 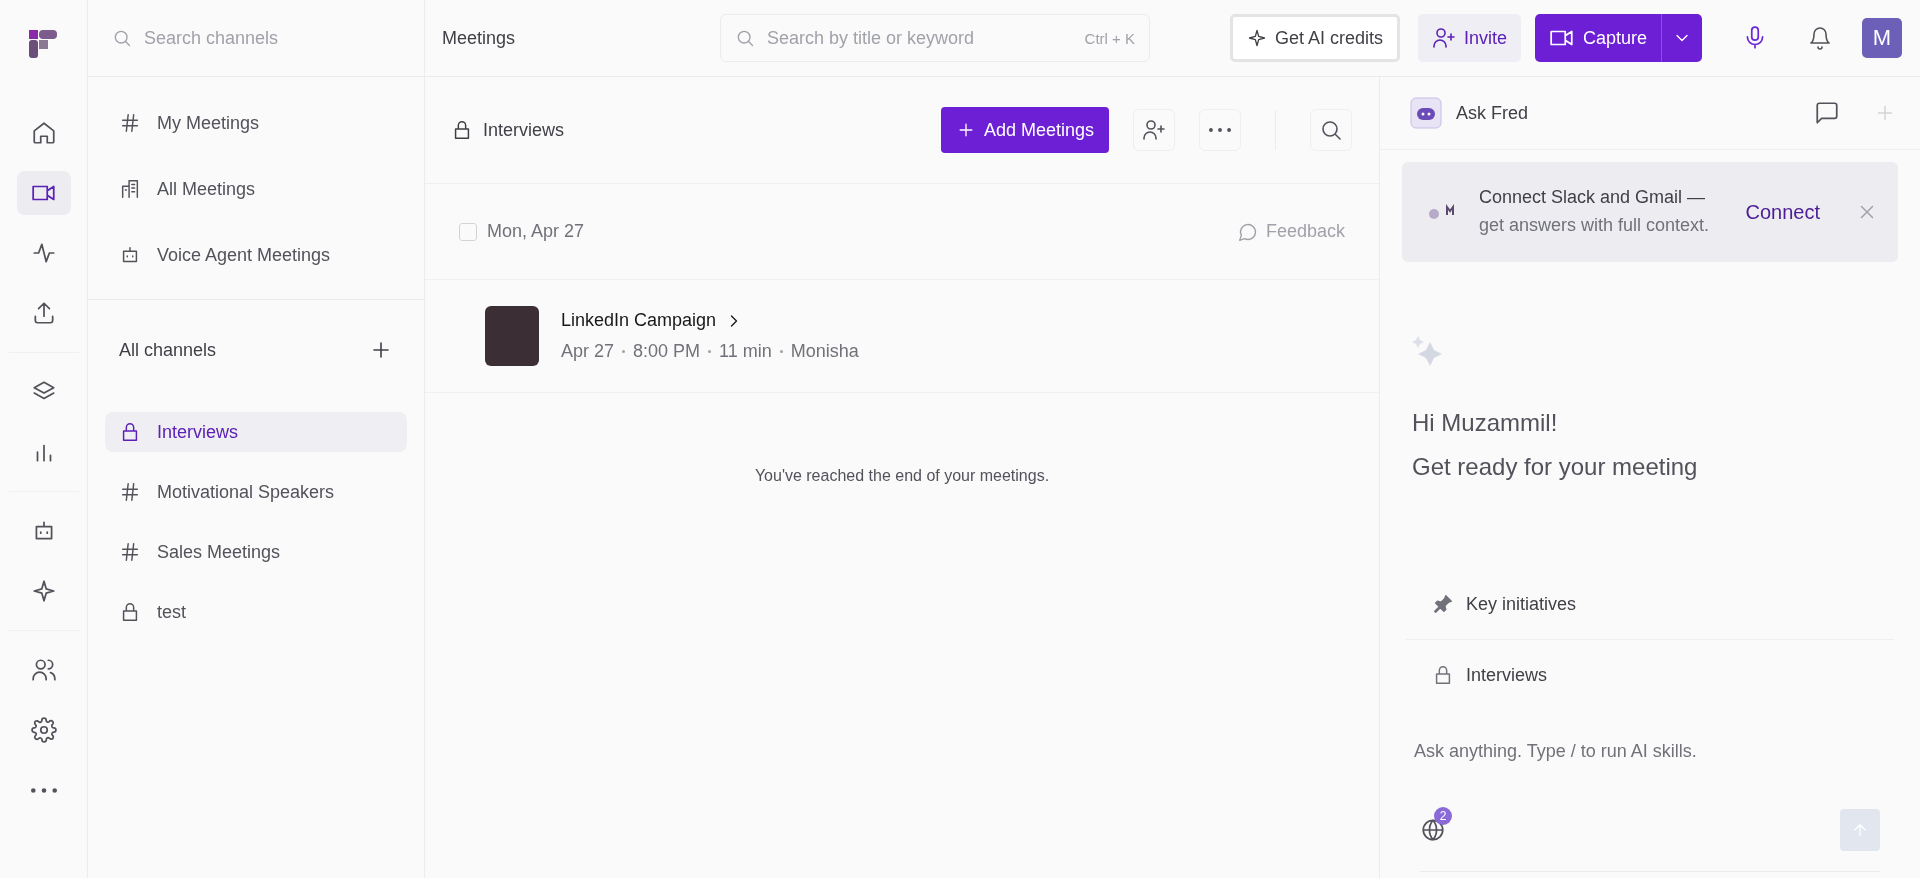 What do you see at coordinates (256, 123) in the screenshot?
I see `nav-item: My Meetings` at bounding box center [256, 123].